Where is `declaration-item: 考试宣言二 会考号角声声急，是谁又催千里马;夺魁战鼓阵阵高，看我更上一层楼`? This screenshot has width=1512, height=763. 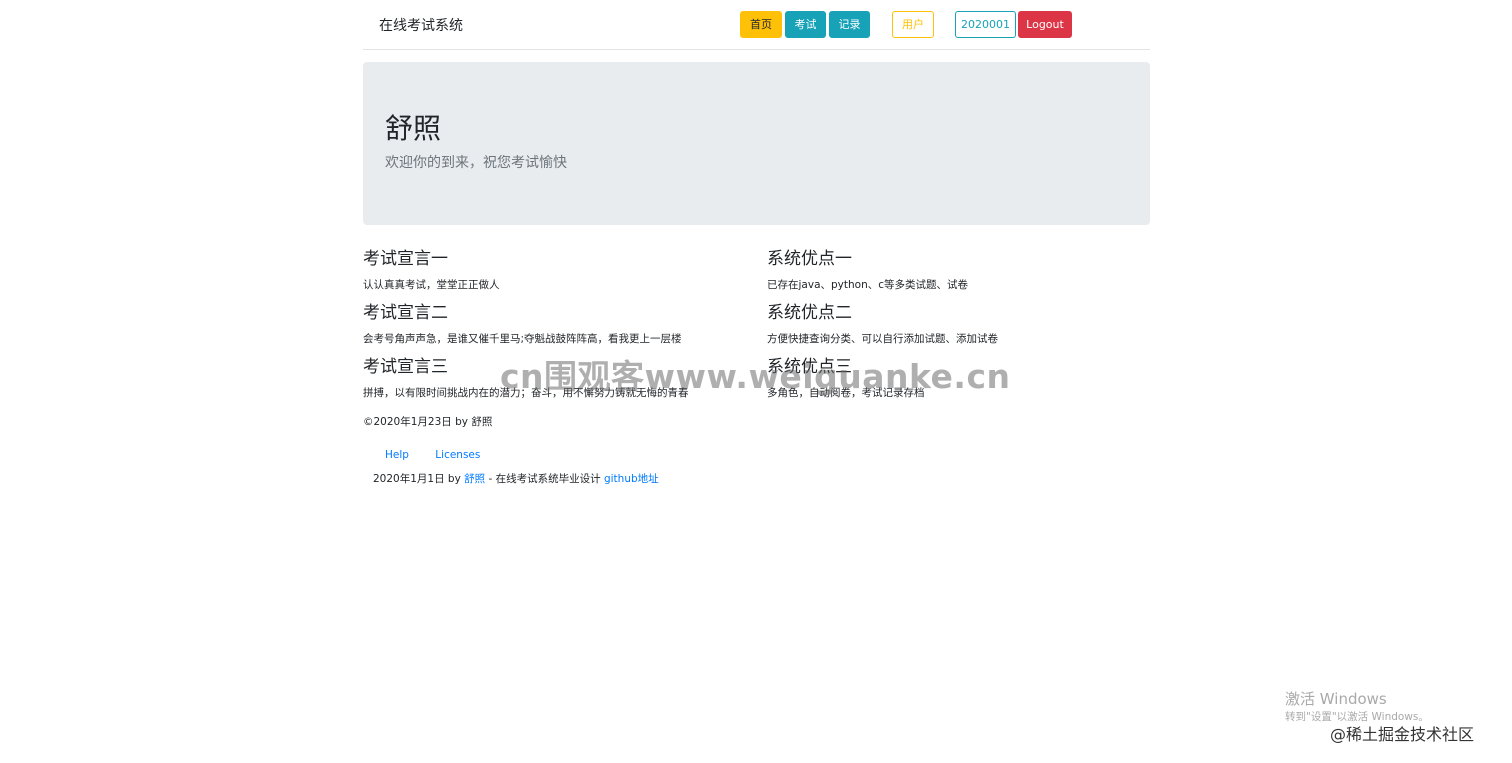 declaration-item: 考试宣言二 会考号角声声急，是谁又催千里马;夺魁战鼓阵阵高，看我更上一层楼 is located at coordinates (553, 329).